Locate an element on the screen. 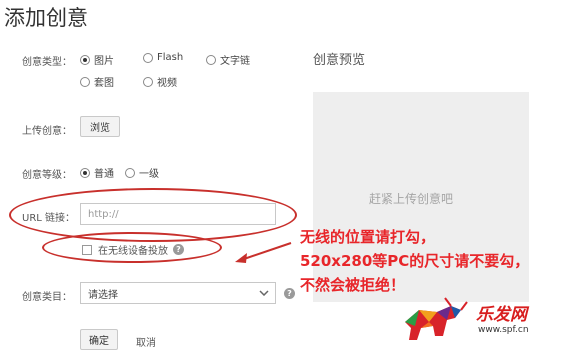 The height and width of the screenshot is (352, 580). annotation-text: 无线的位置请打勾， 520x280等PC的尺寸请不要勾， 不然会被拒绝！ is located at coordinates (414, 261).